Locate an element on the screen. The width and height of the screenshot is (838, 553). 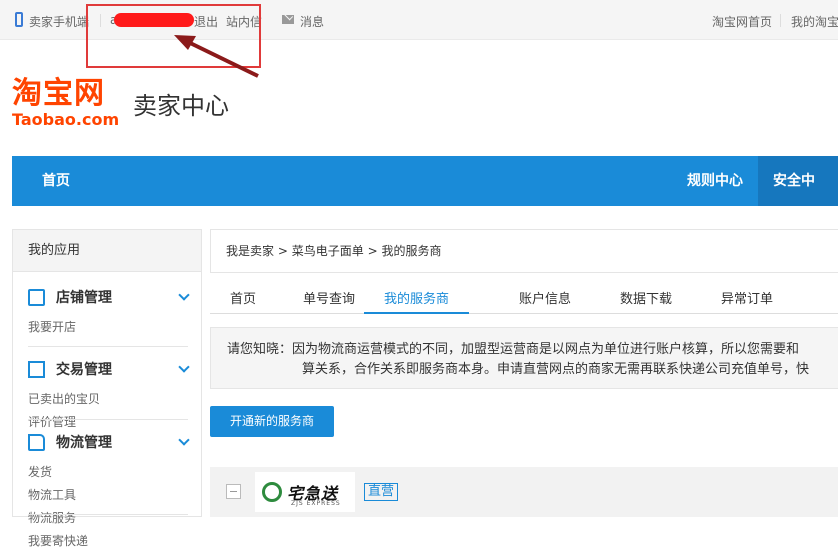
tab-account-info: 账户信息 is located at coordinates (545, 301).